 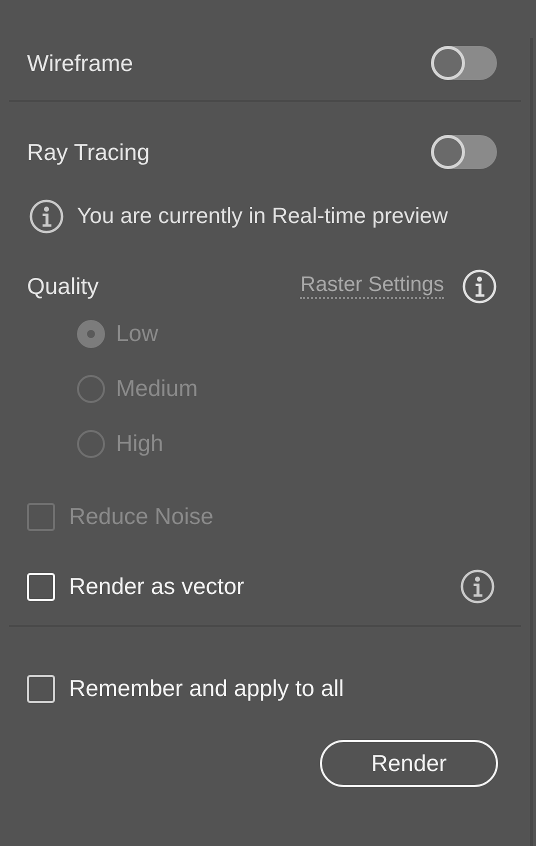 I want to click on render-button: Render, so click(x=409, y=763).